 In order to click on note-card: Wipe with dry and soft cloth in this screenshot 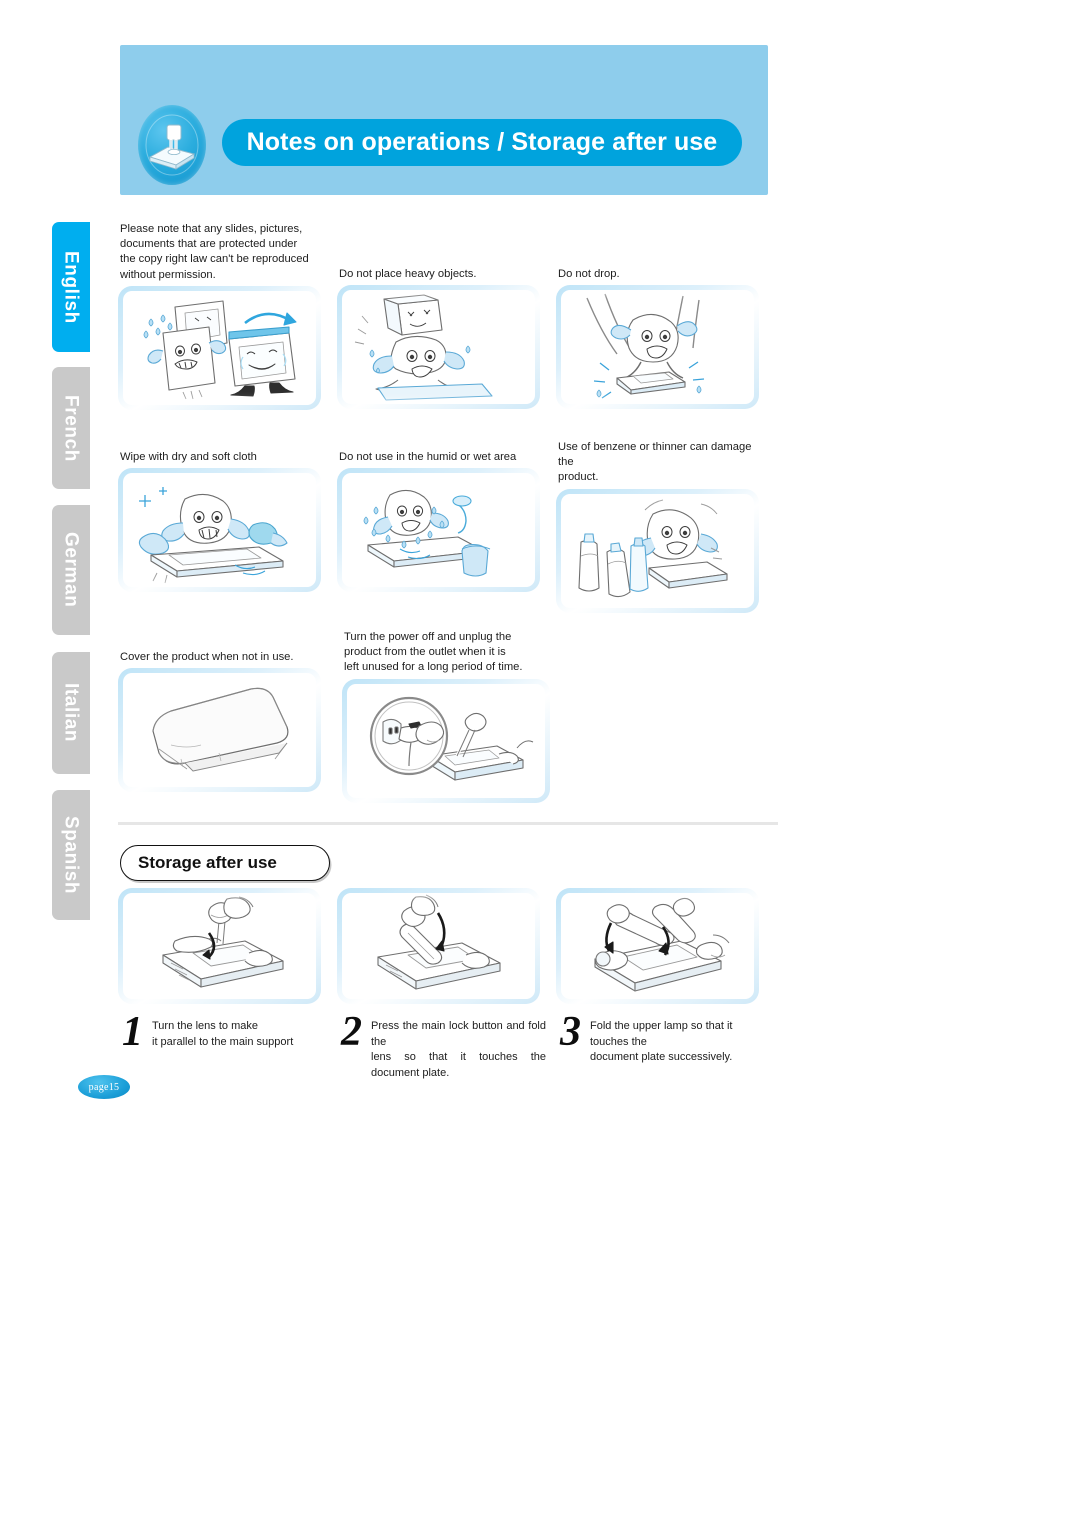, I will do `click(220, 521)`.